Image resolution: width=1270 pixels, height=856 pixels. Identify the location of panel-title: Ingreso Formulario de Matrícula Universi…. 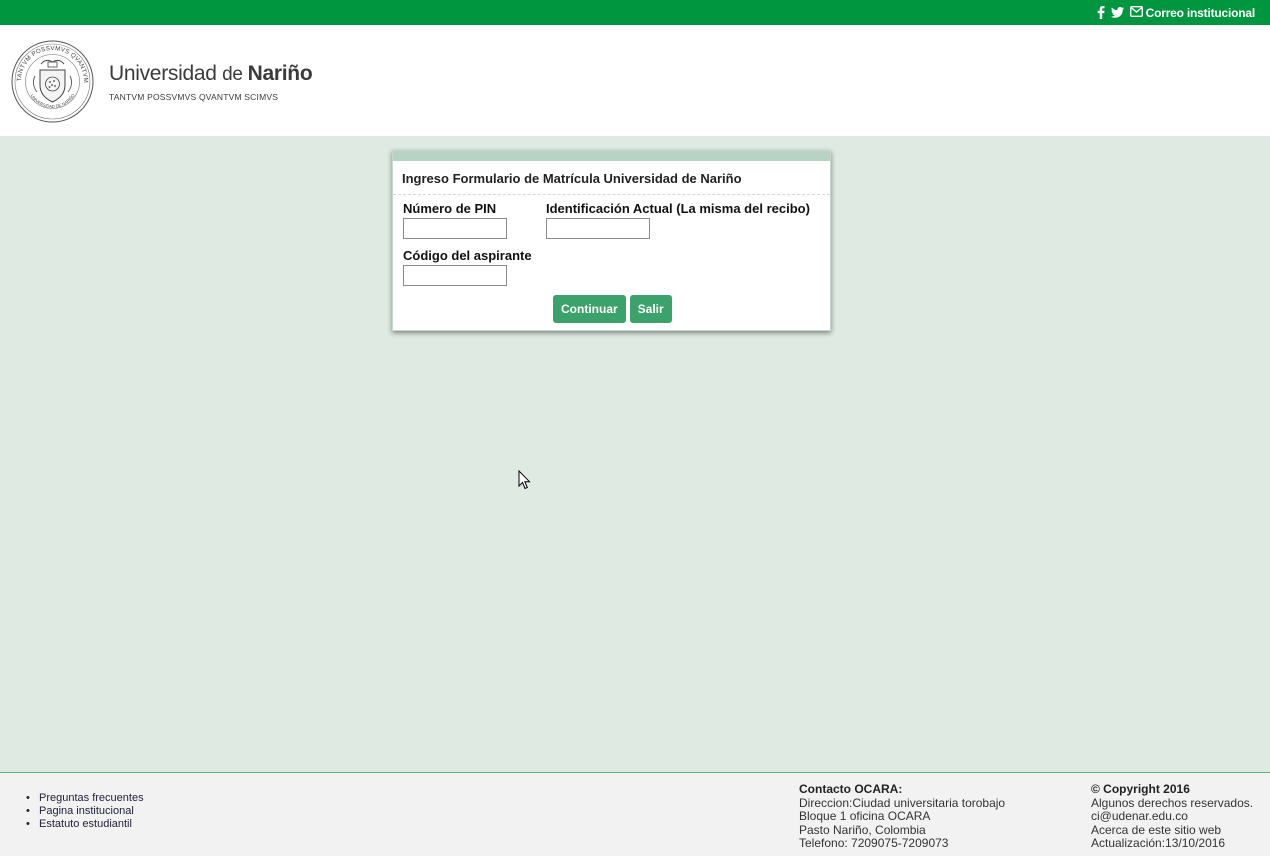
(611, 178).